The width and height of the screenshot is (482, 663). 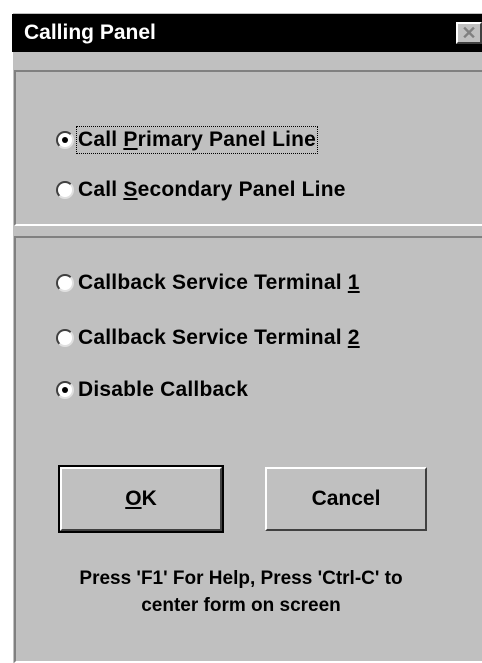 I want to click on radio-callback-terminal-1: Callback Service Terminal 1, so click(x=208, y=283).